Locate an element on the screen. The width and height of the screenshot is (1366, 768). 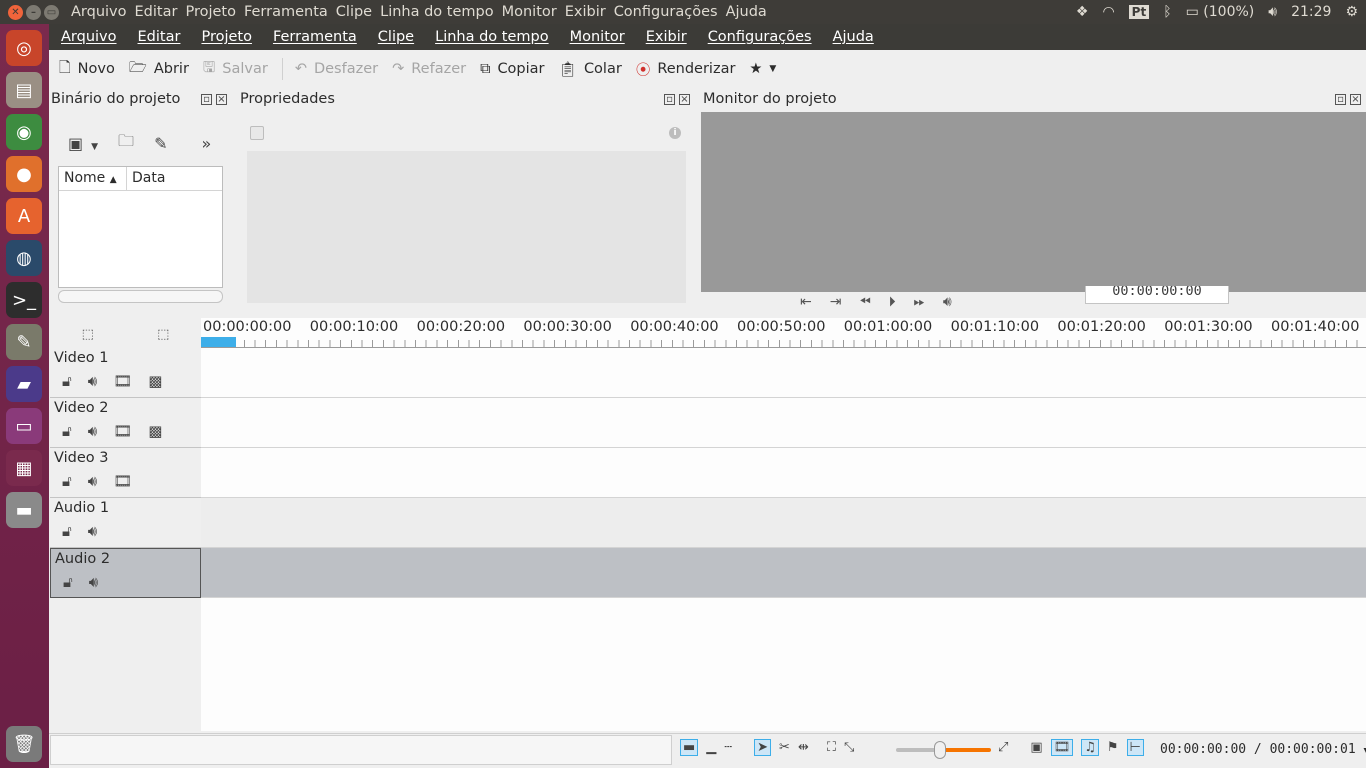
menu-ferramenta: Ferramenta is located at coordinates (315, 37).